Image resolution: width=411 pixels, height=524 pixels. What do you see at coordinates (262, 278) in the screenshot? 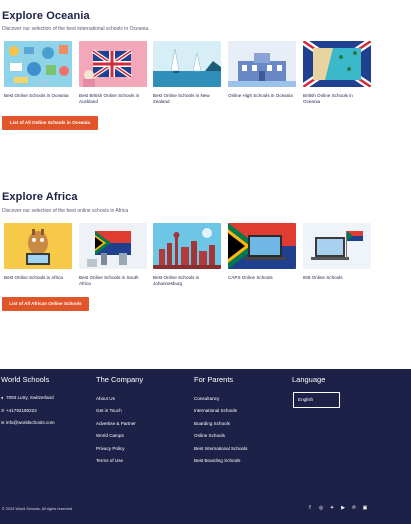
I see `card-caption: CAPS Online Schools` at bounding box center [262, 278].